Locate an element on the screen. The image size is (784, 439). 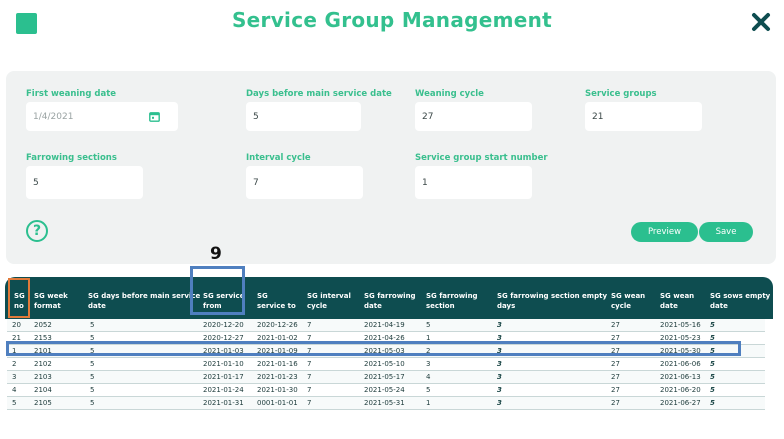
interval-cycle-field: Interval cycle 7 is located at coordinates (304, 176).